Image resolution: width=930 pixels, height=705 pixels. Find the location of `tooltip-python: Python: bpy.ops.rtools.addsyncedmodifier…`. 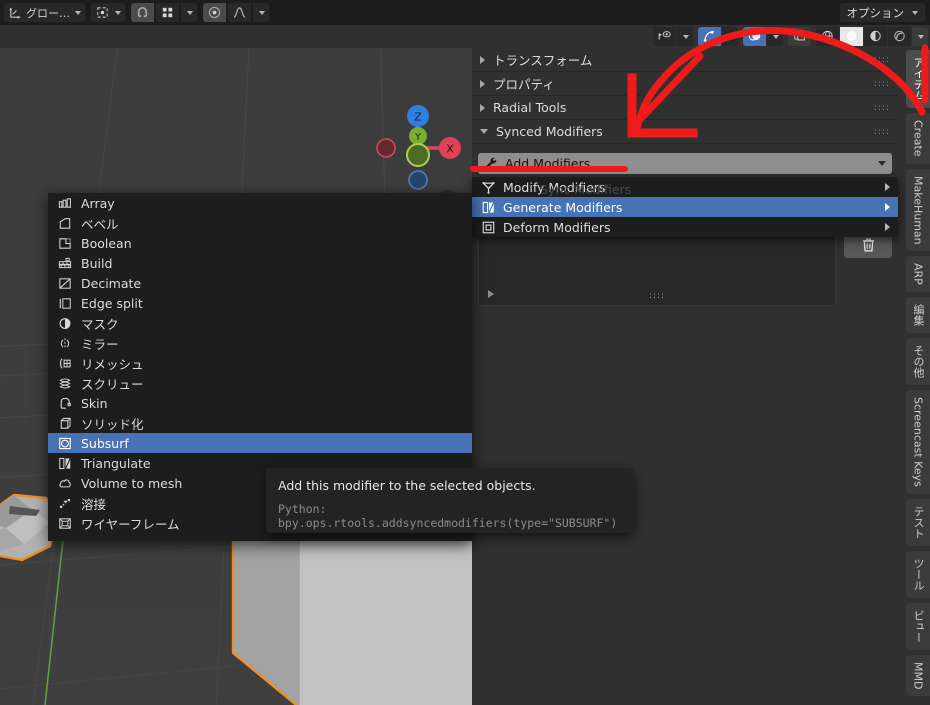

tooltip-python: Python: bpy.ops.rtools.addsyncedmodifier… is located at coordinates (448, 516).